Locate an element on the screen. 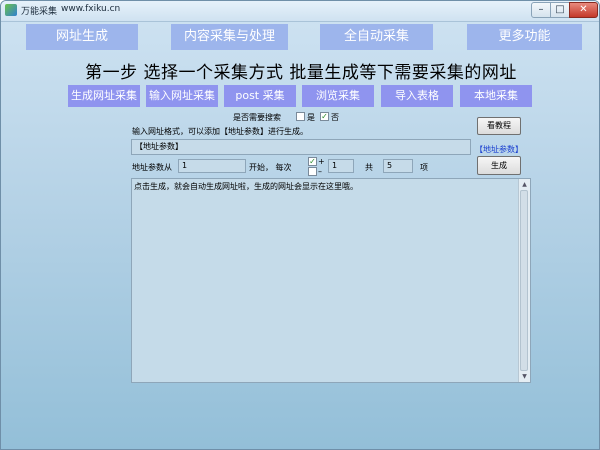  method-import-table-button: 导入表格 is located at coordinates (417, 96).